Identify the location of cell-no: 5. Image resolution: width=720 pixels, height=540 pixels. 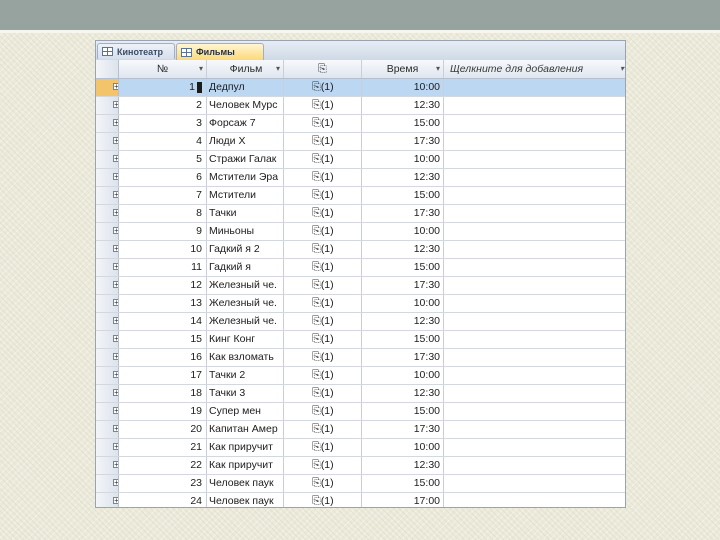
(163, 159).